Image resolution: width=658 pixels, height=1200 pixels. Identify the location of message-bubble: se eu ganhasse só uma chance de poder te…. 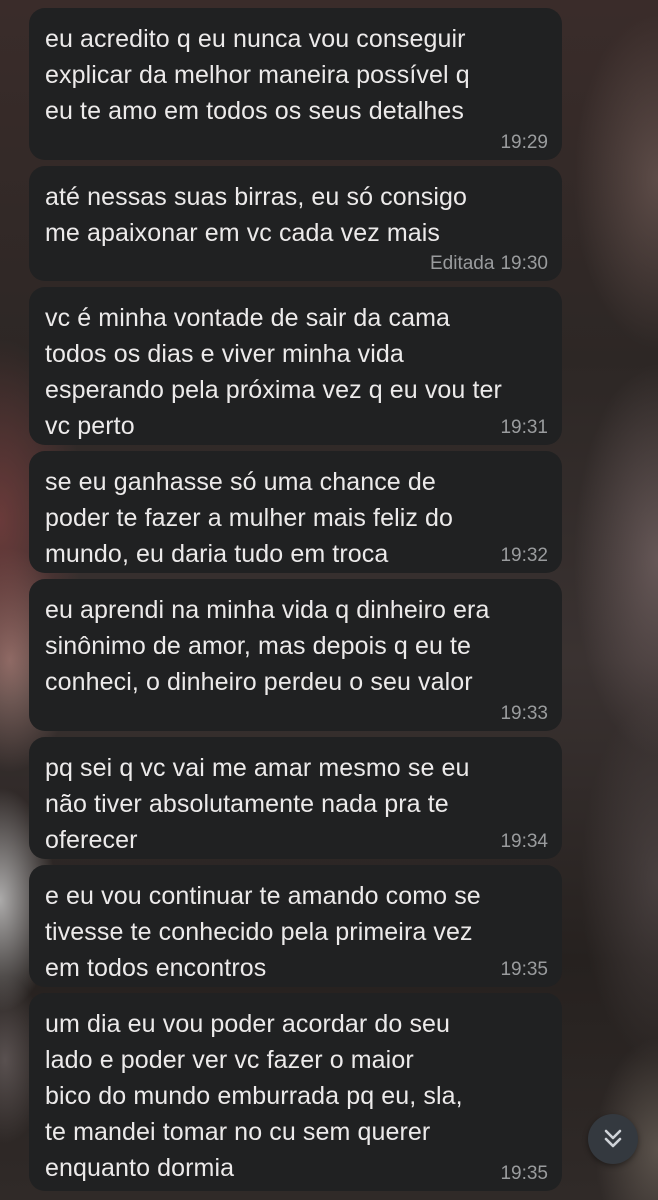
(295, 512).